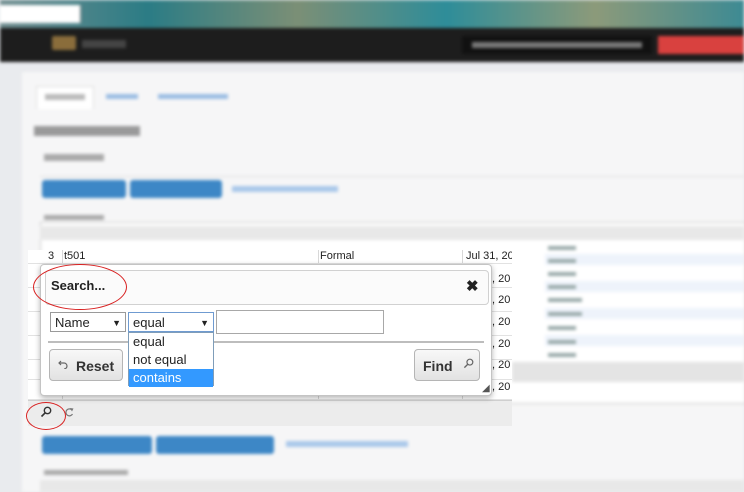 The height and width of the screenshot is (492, 744). What do you see at coordinates (80, 287) in the screenshot?
I see `annotation-circle-title` at bounding box center [80, 287].